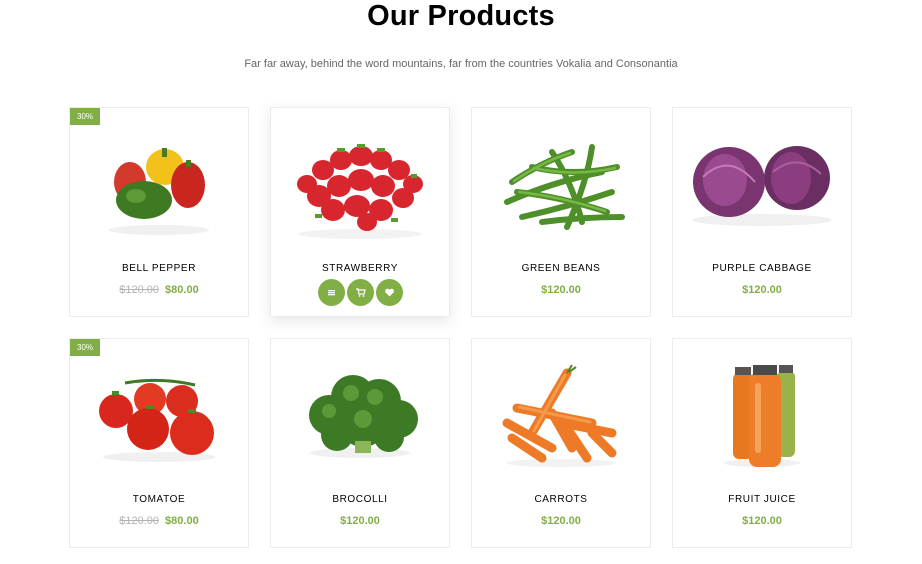  What do you see at coordinates (762, 500) in the screenshot?
I see `product-name: FRUIT JUICE` at bounding box center [762, 500].